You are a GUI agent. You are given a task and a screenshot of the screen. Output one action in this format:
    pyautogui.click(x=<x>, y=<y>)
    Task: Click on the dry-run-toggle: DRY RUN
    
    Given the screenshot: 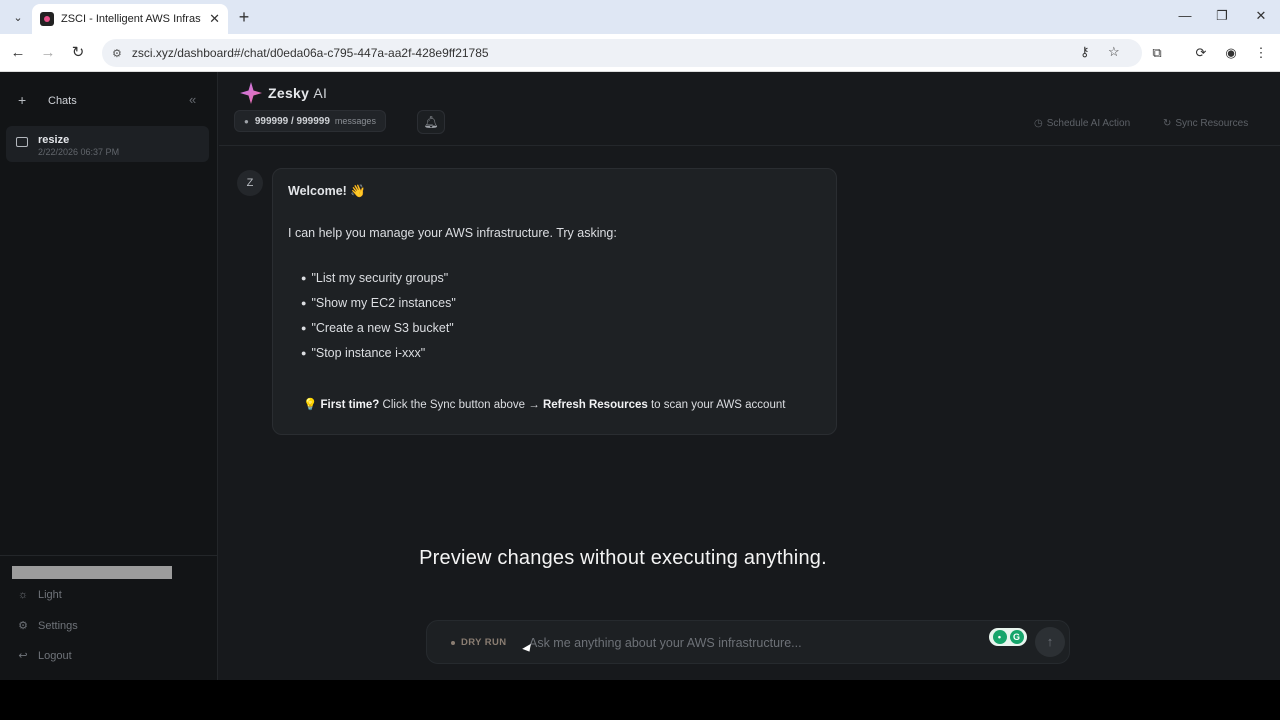 What is the action you would take?
    pyautogui.click(x=479, y=642)
    